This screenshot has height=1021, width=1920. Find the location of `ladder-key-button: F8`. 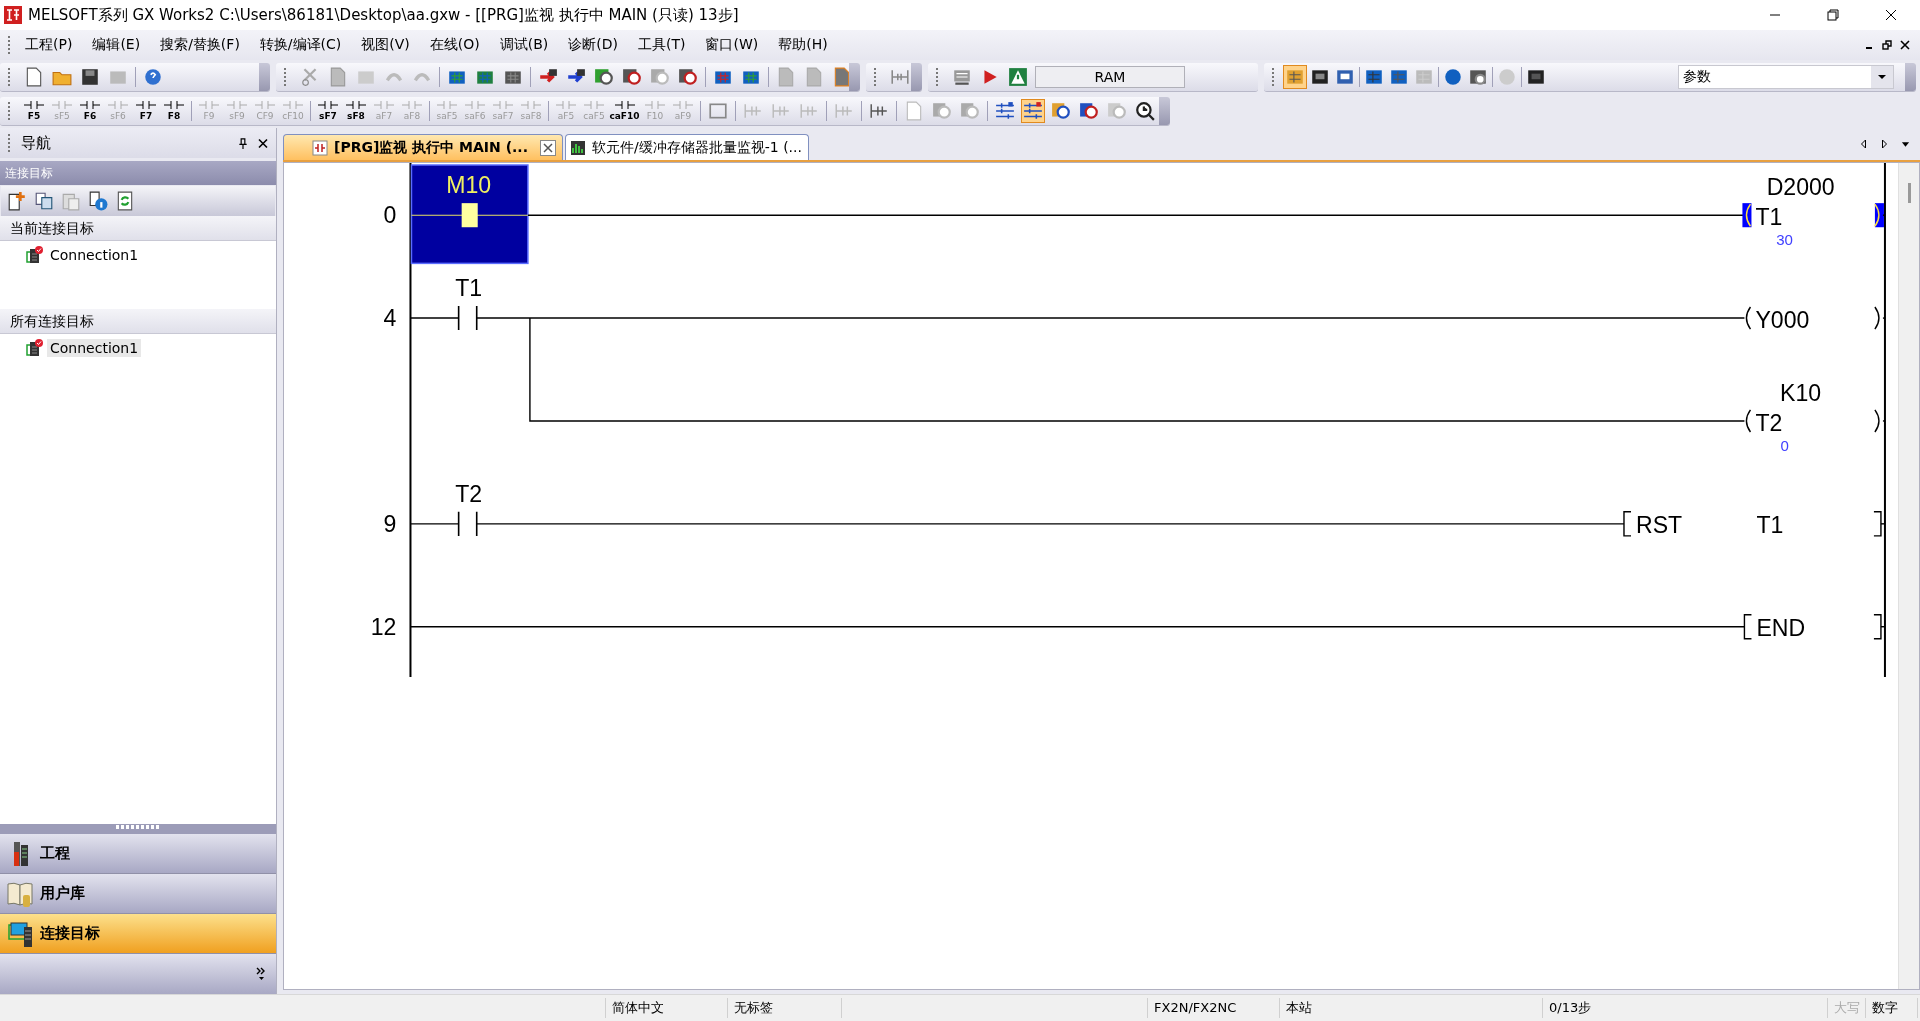

ladder-key-button: F8 is located at coordinates (174, 110).